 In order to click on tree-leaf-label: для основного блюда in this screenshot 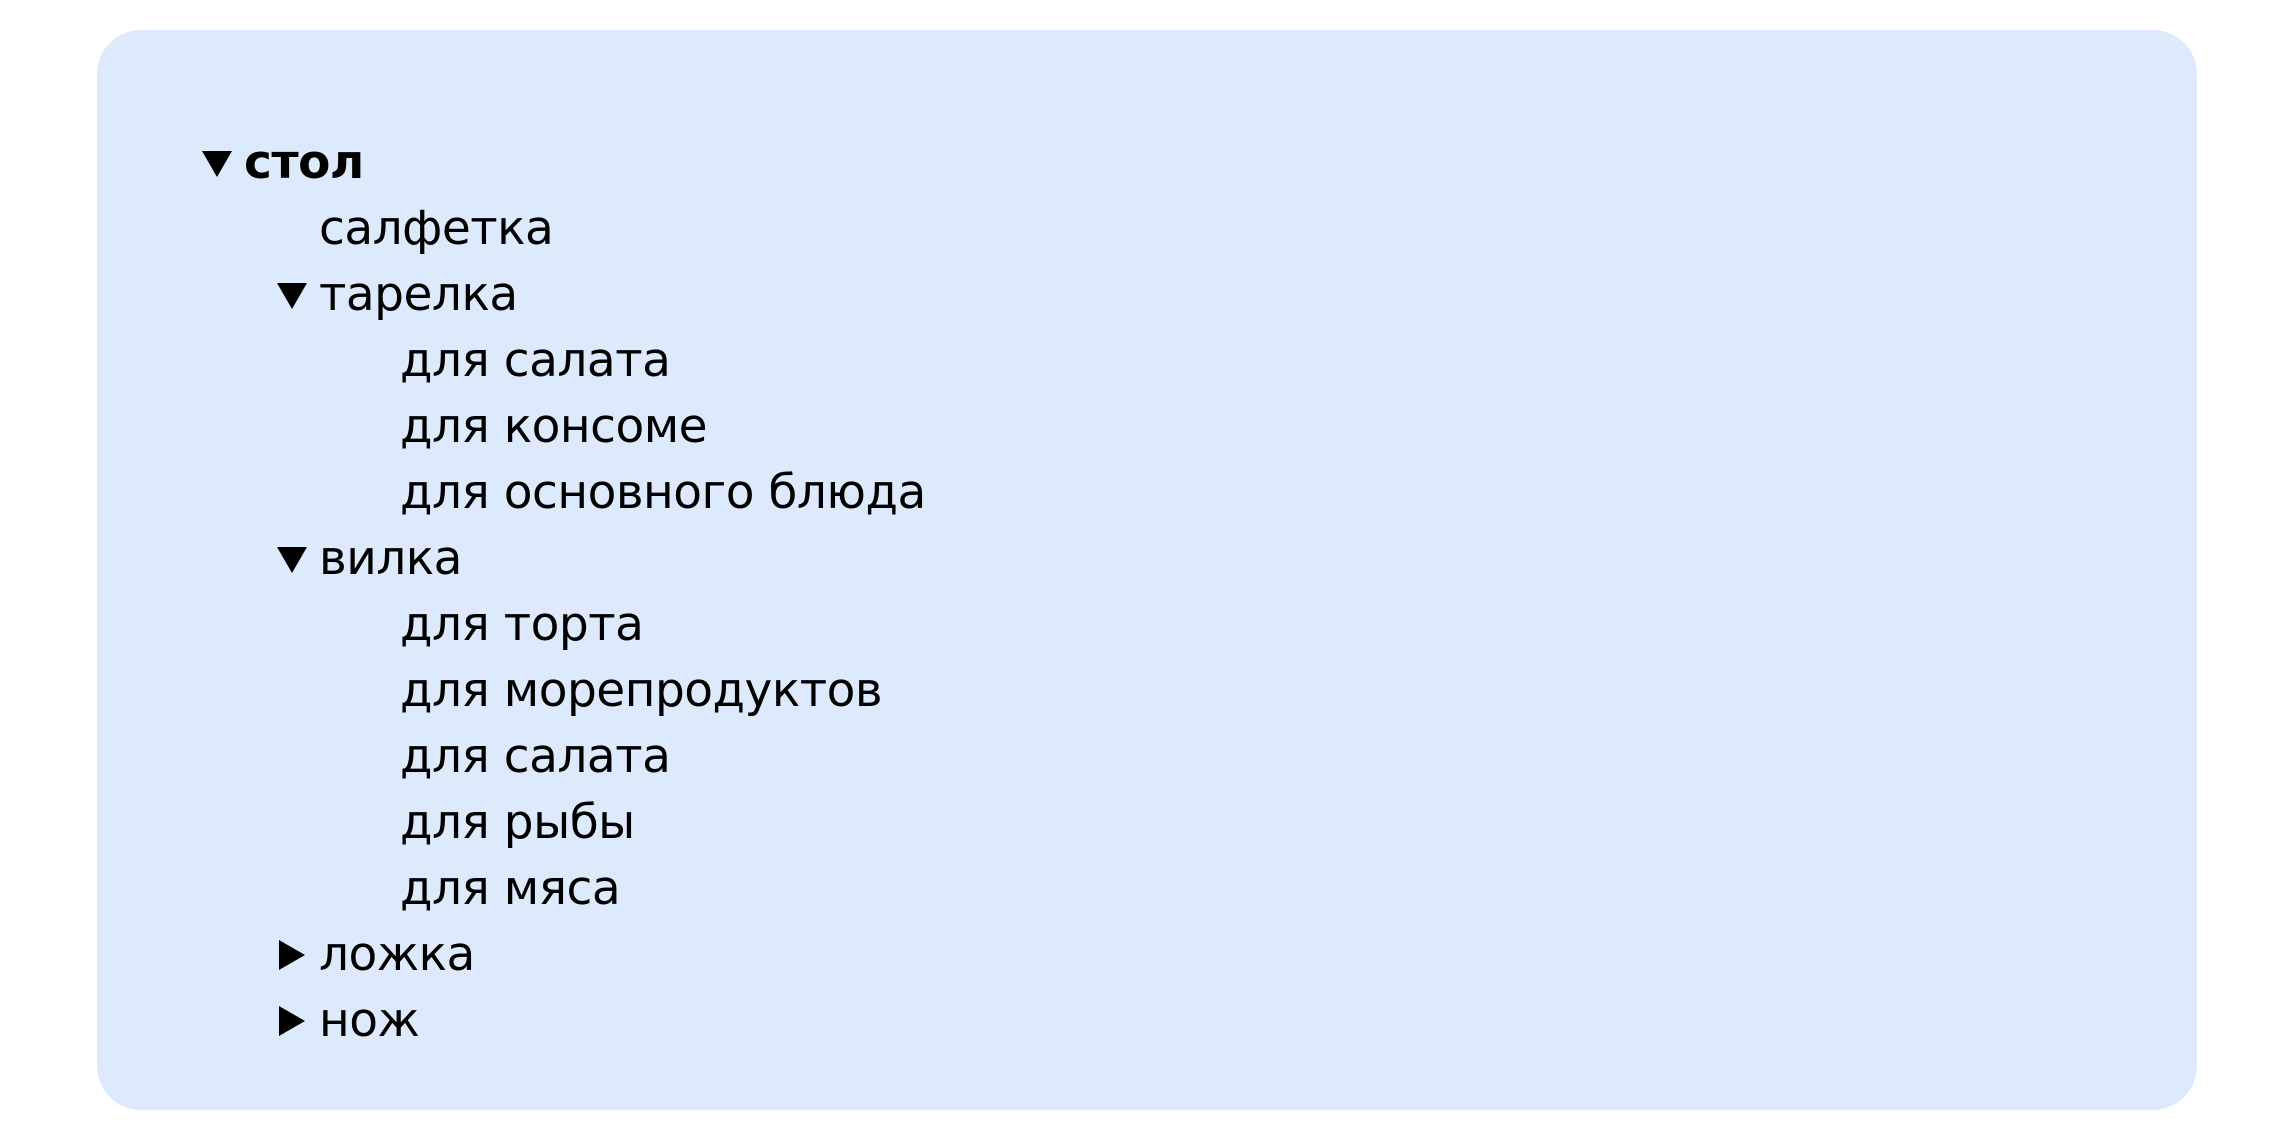, I will do `click(663, 492)`.